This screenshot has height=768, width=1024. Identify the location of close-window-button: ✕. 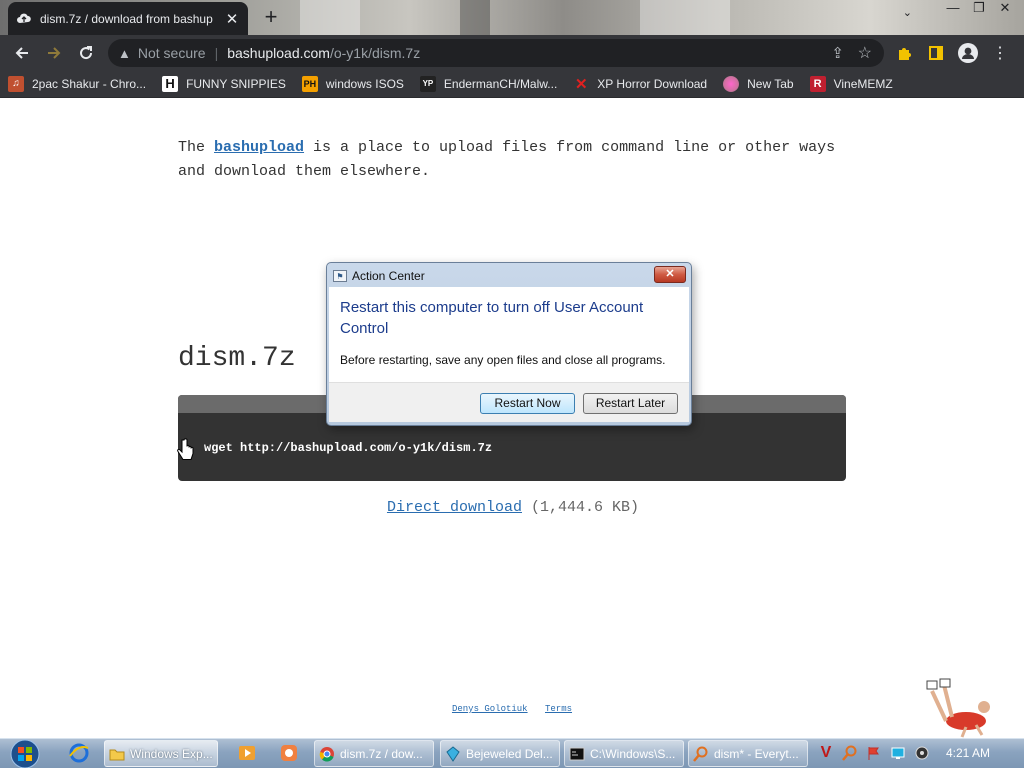
(1005, 9).